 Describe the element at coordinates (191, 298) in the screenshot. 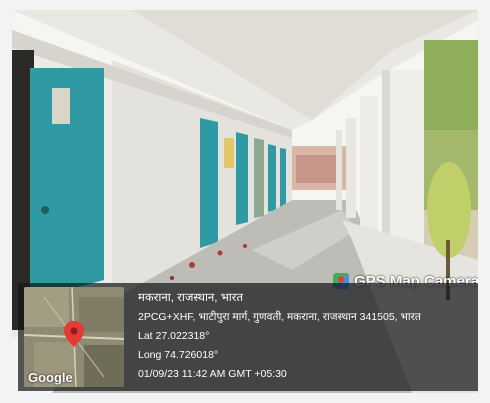

I see `place-name: मकराना, राजस्थान, भारत` at that location.